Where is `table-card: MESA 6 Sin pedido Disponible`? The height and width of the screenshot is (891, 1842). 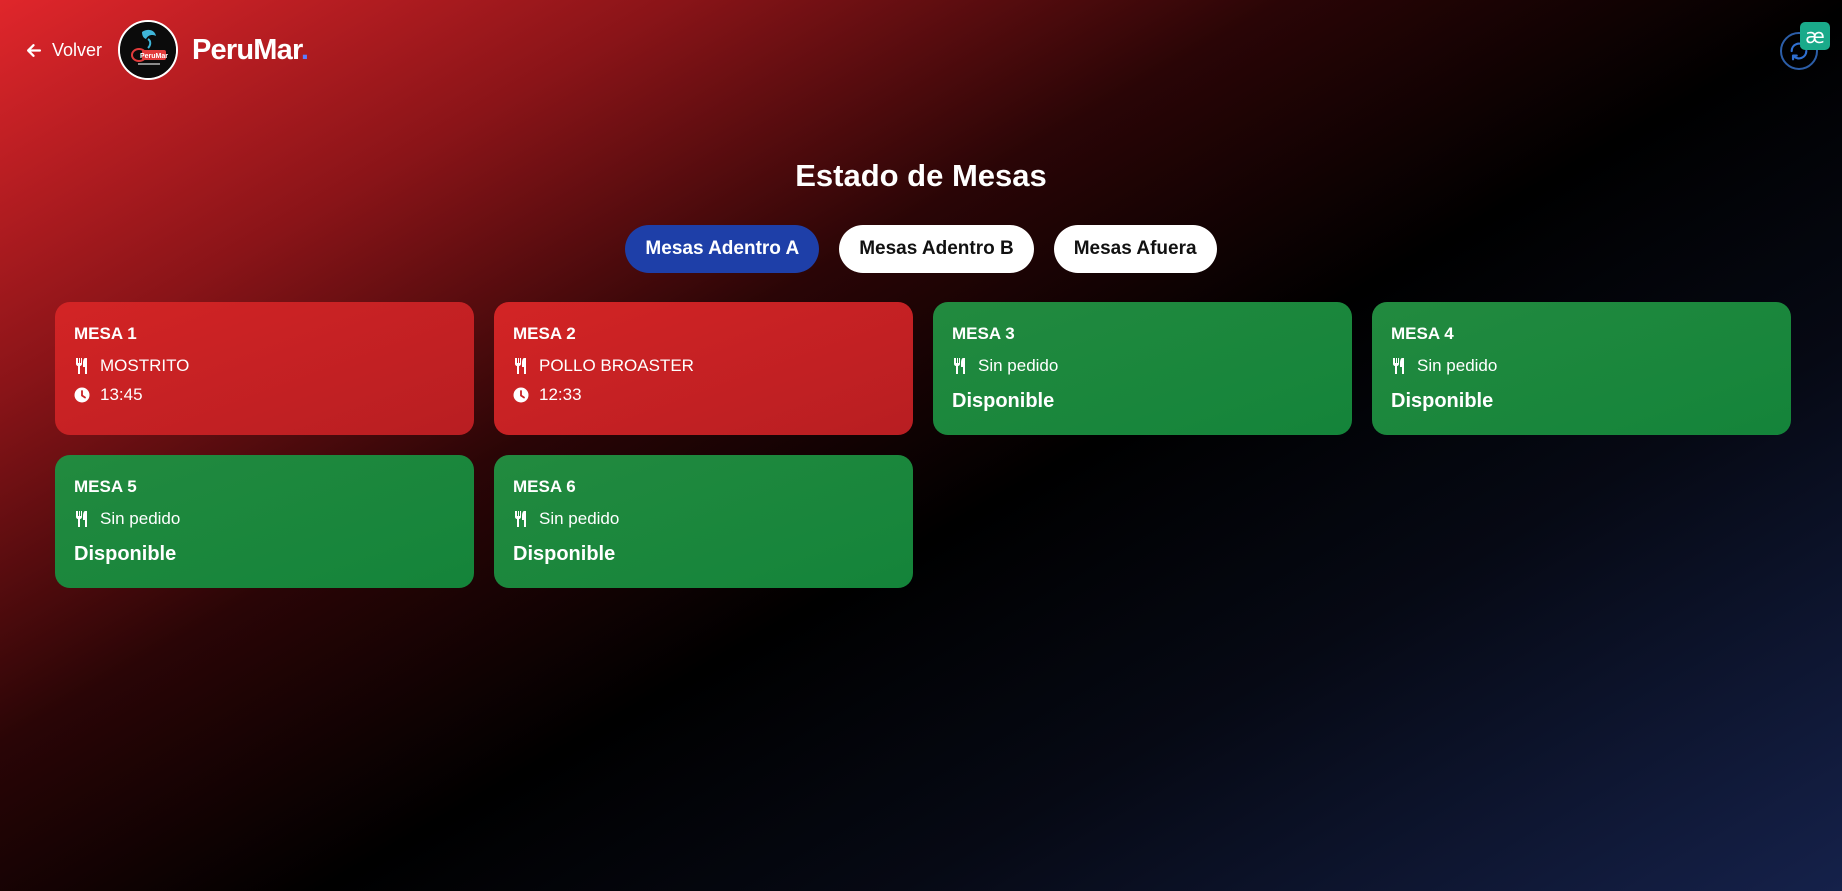 table-card: MESA 6 Sin pedido Disponible is located at coordinates (703, 521).